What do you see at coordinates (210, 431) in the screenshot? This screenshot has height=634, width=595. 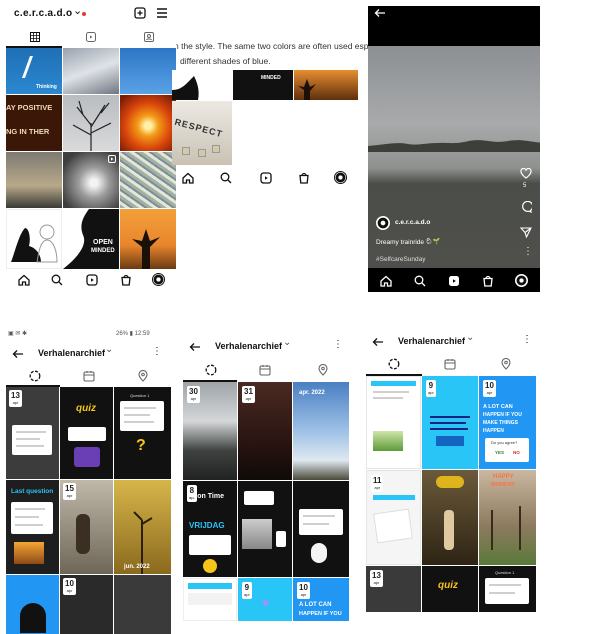 I see `story-thumbnail: 30 apr` at bounding box center [210, 431].